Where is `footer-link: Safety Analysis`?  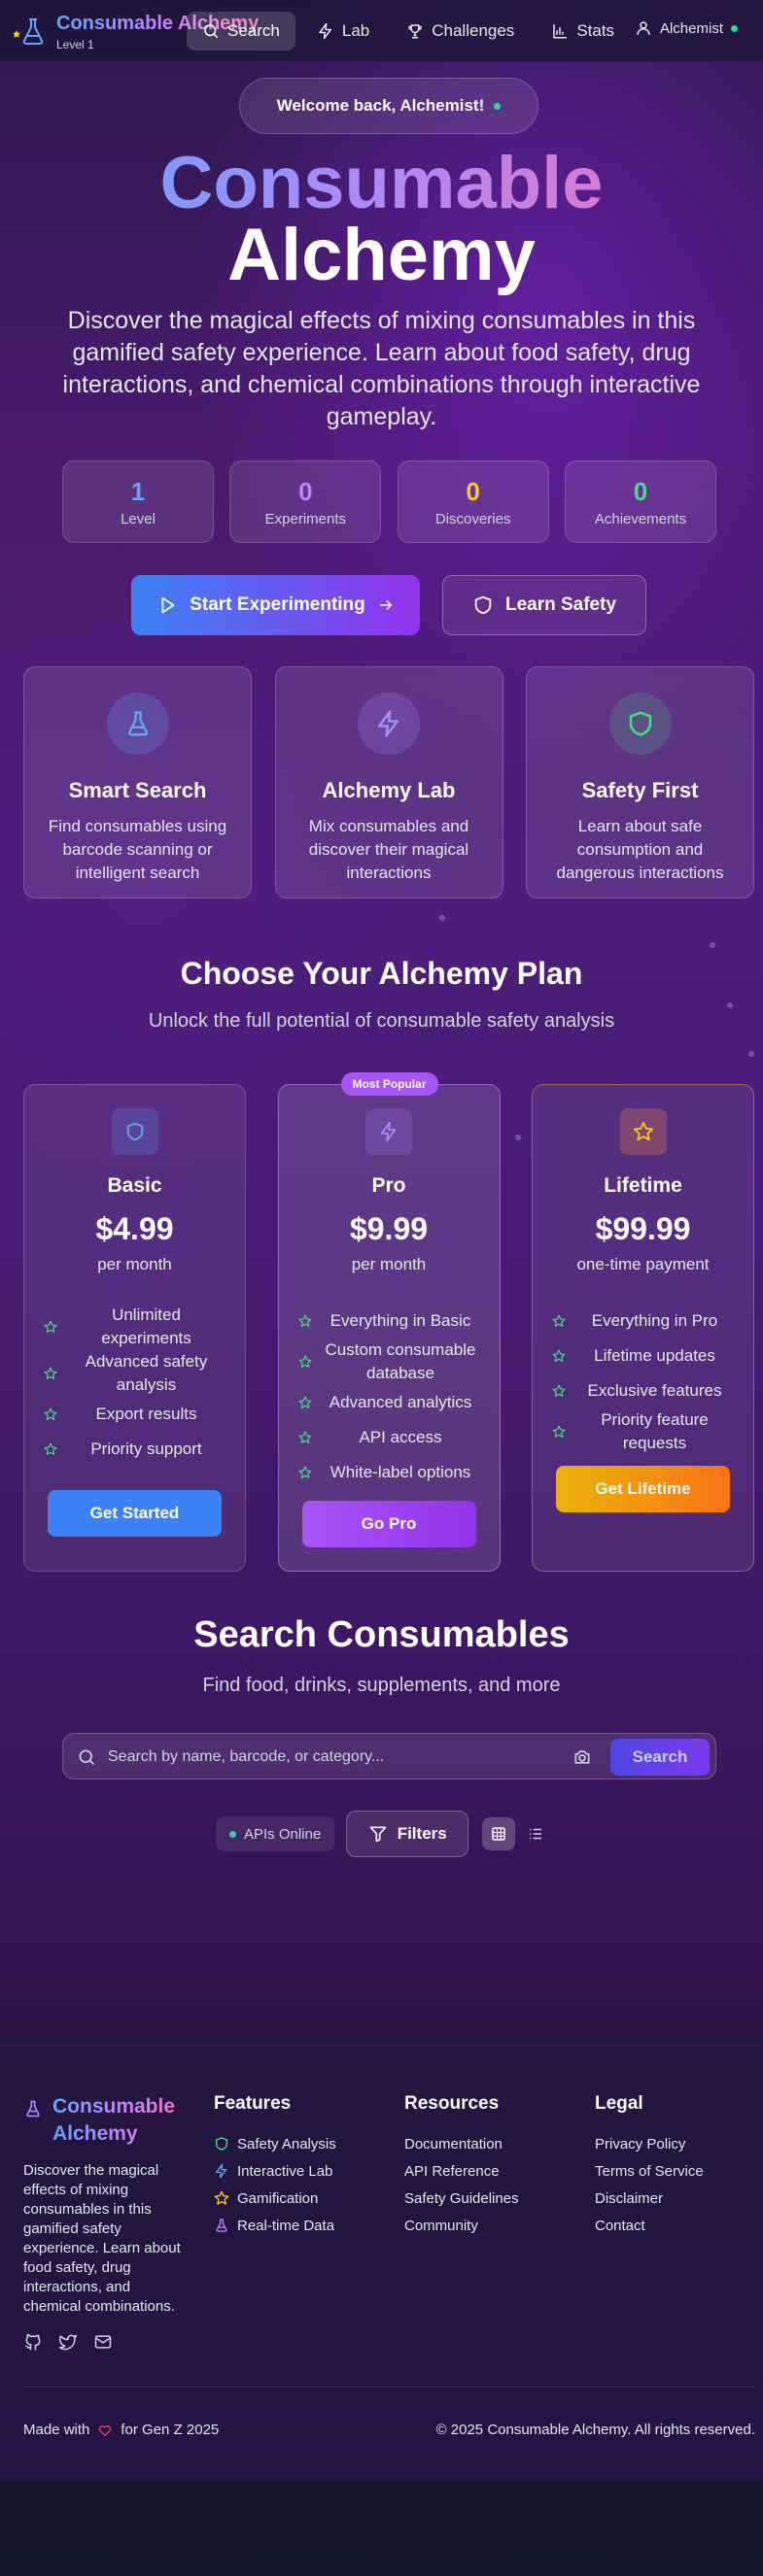
footer-link: Safety Analysis is located at coordinates (275, 2143).